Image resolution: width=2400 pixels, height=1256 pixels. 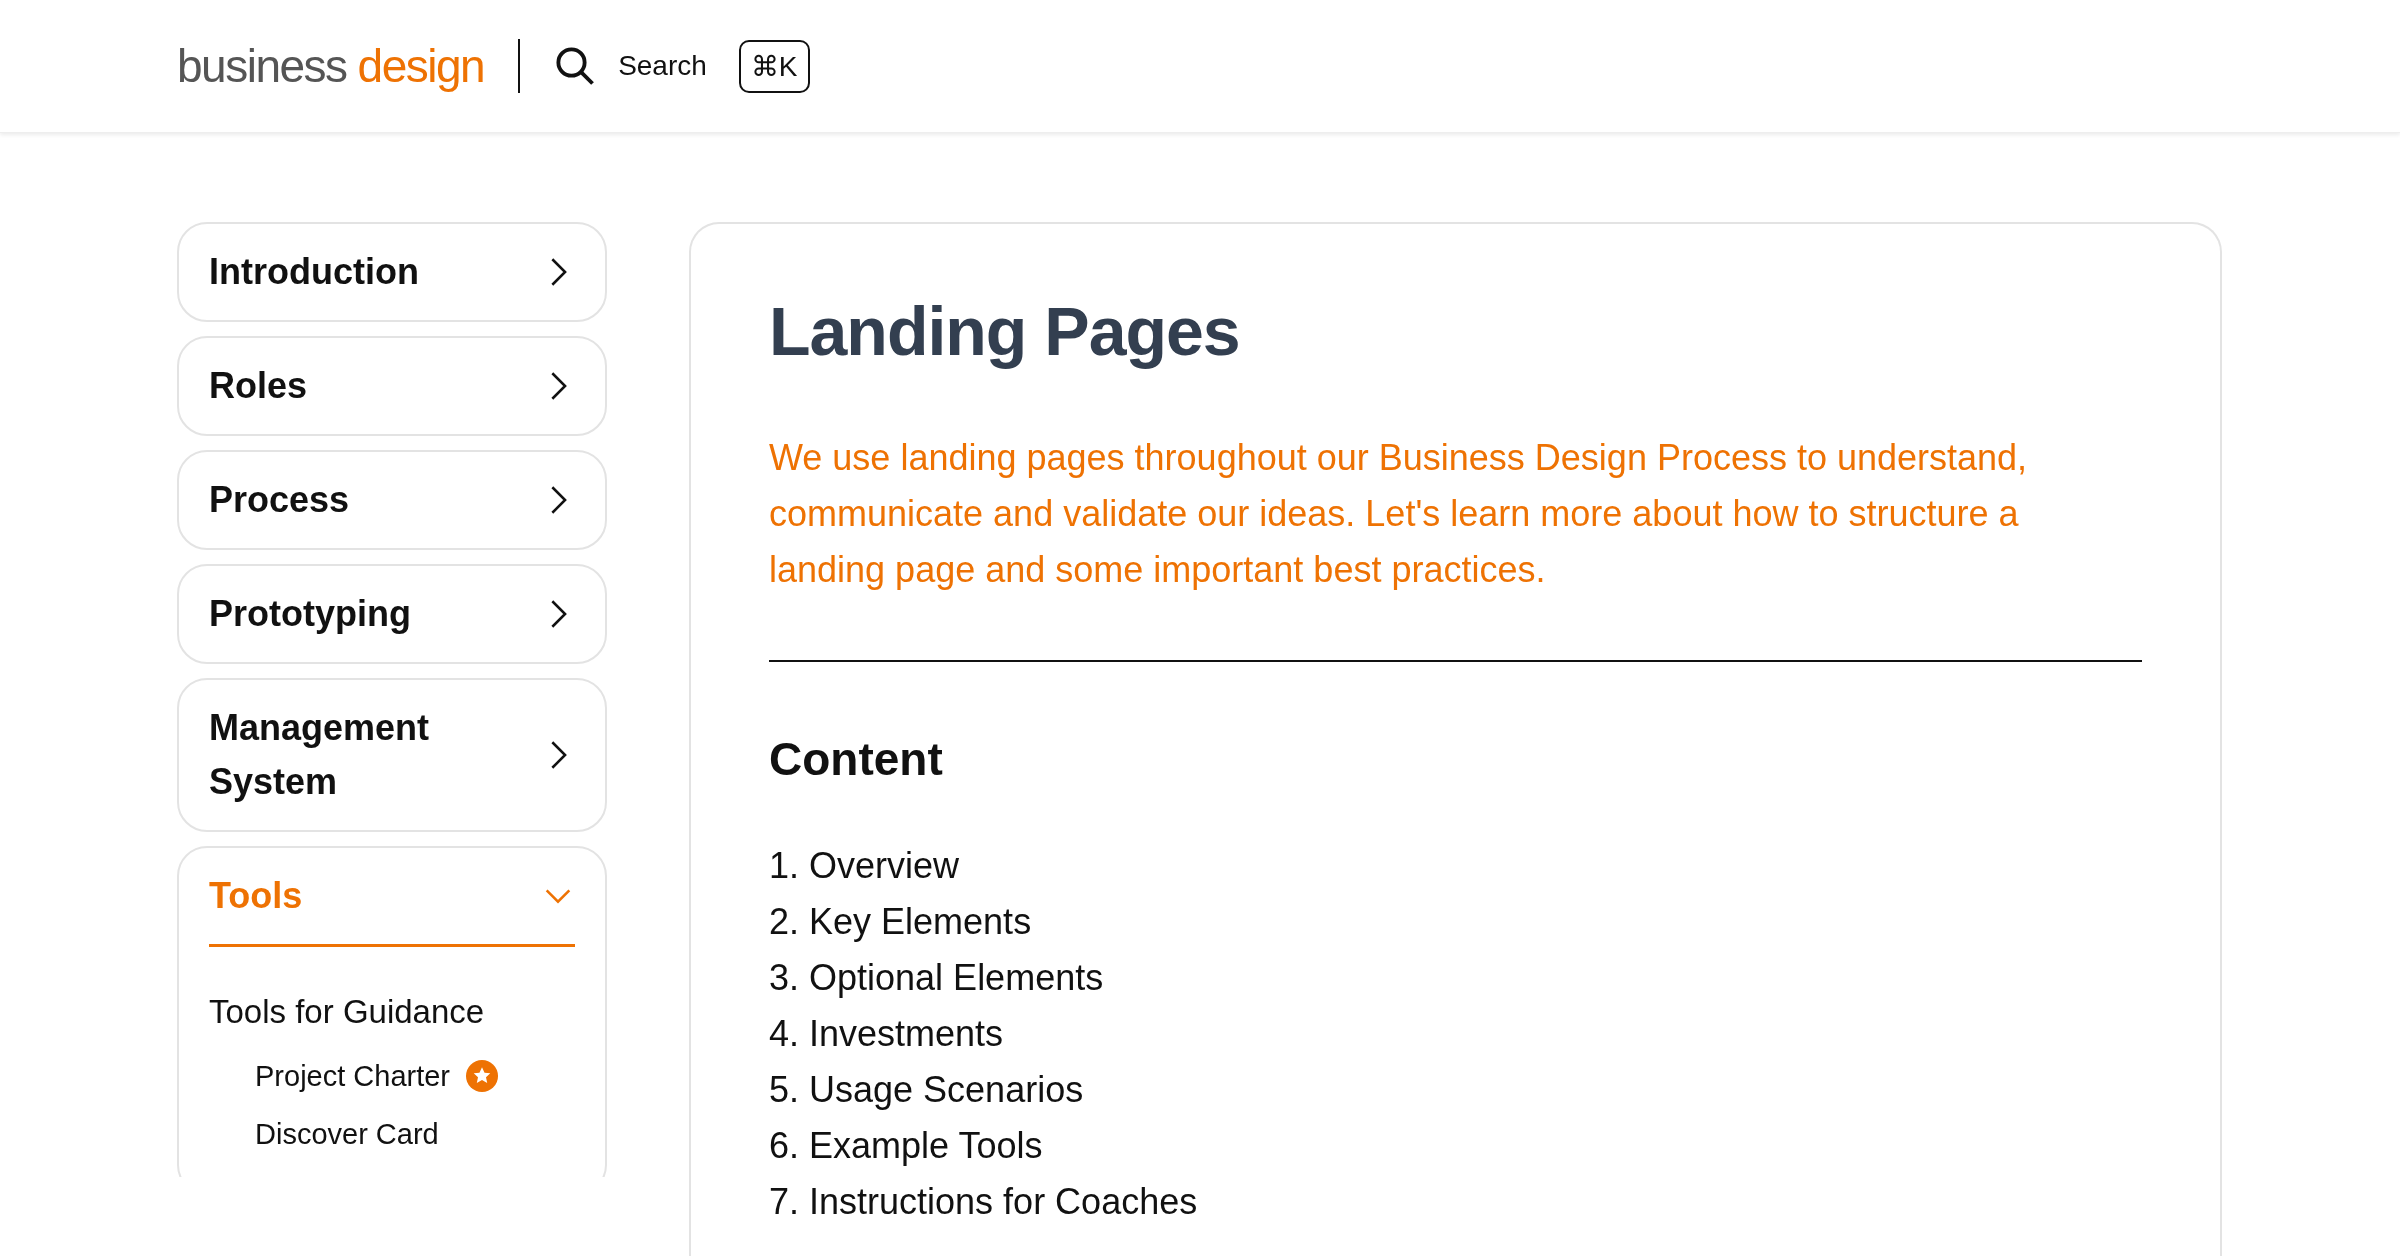 I want to click on search-button: Search, so click(x=630, y=66).